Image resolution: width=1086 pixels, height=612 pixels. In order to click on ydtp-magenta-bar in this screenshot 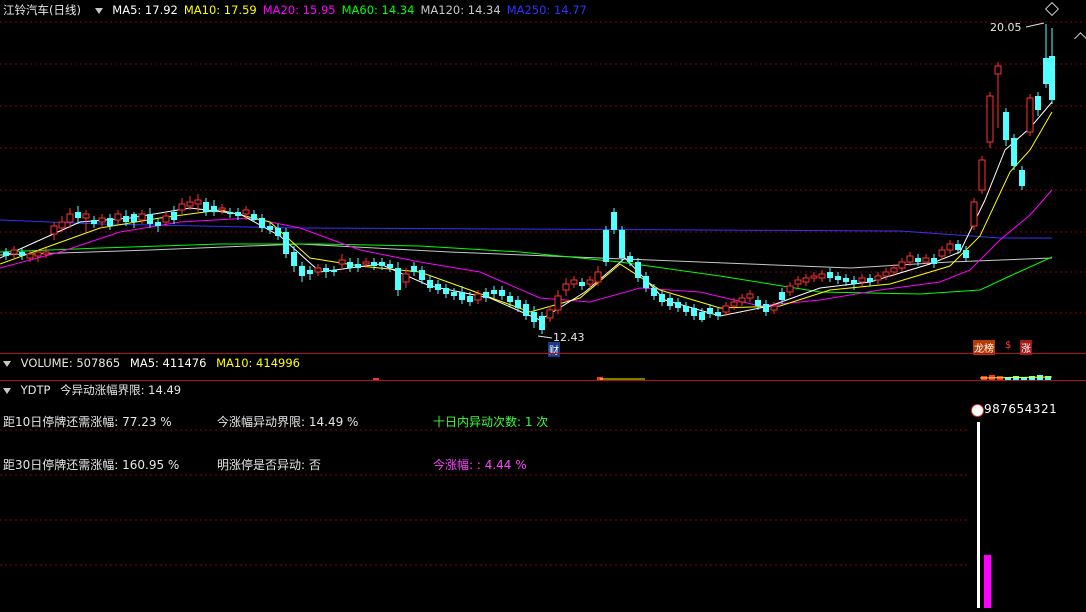, I will do `click(987, 581)`.